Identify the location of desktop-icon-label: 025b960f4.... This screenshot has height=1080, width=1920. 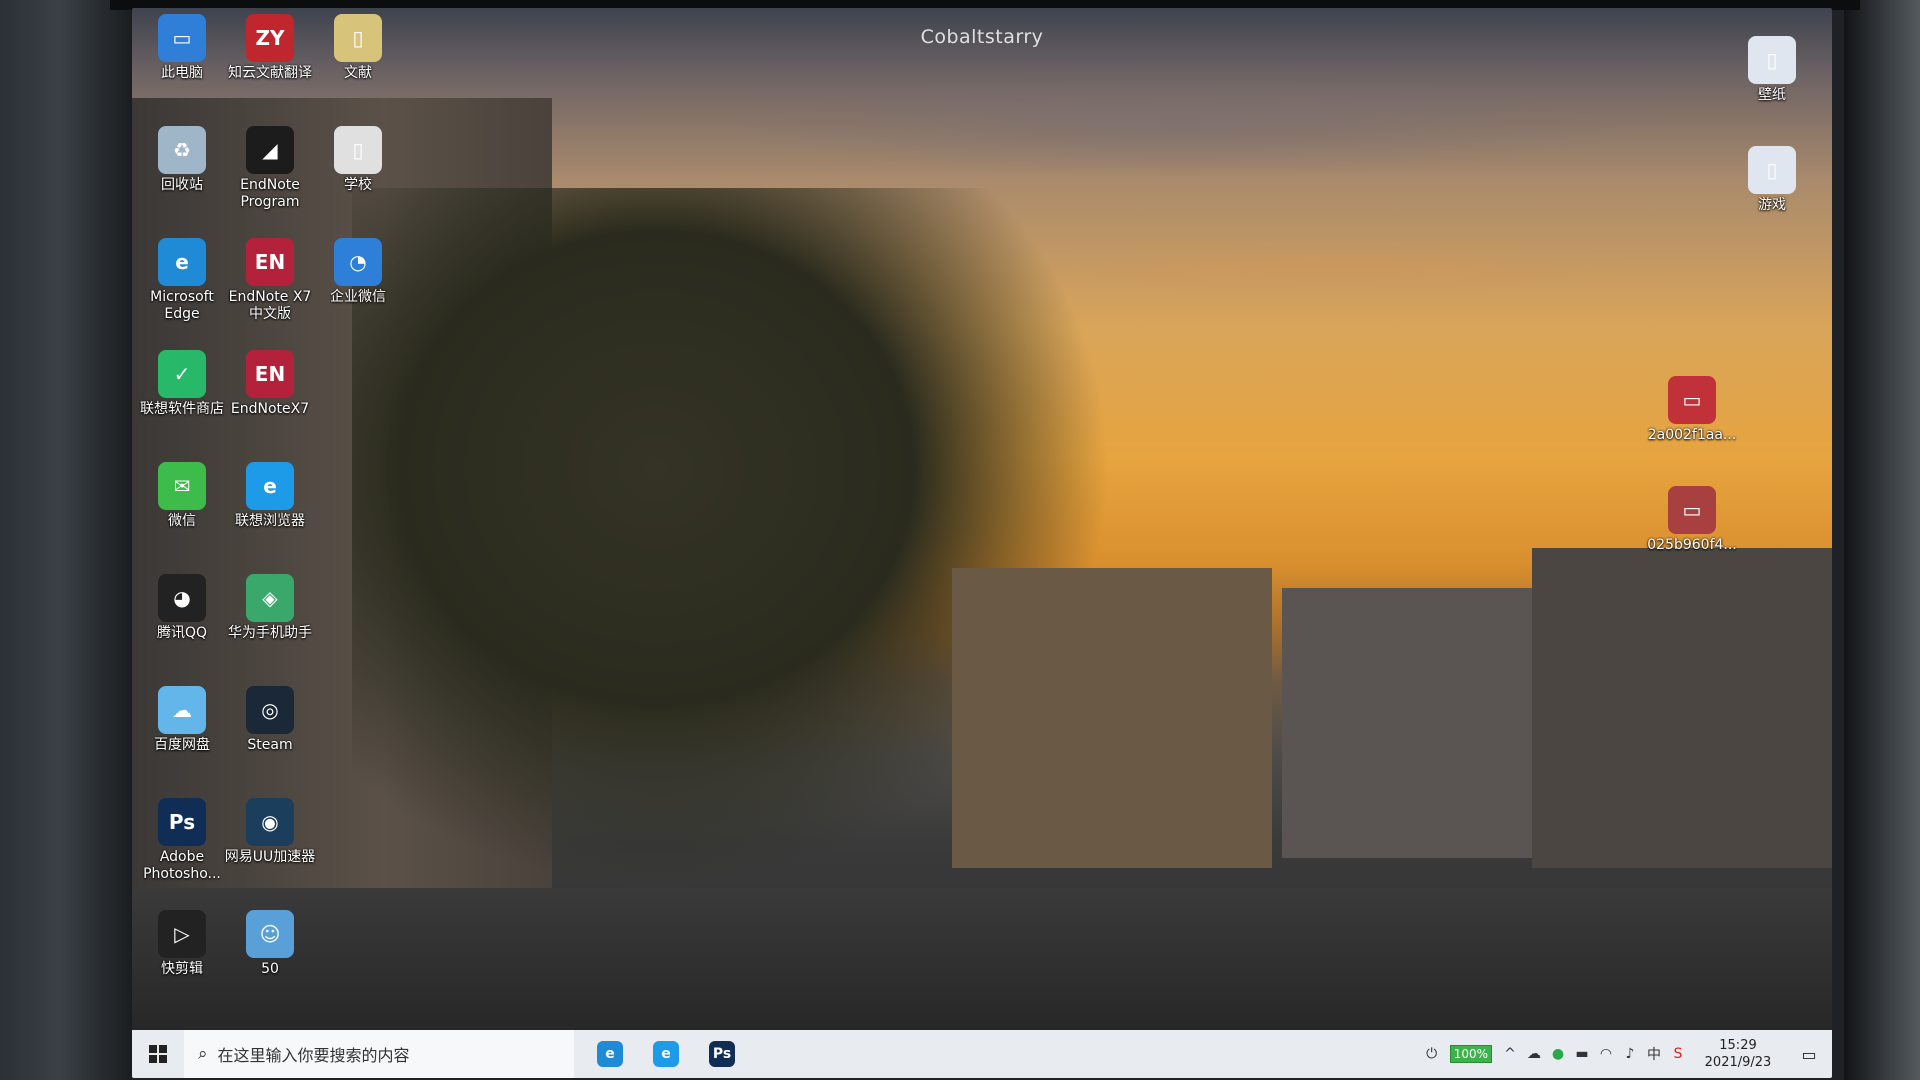
(1692, 545).